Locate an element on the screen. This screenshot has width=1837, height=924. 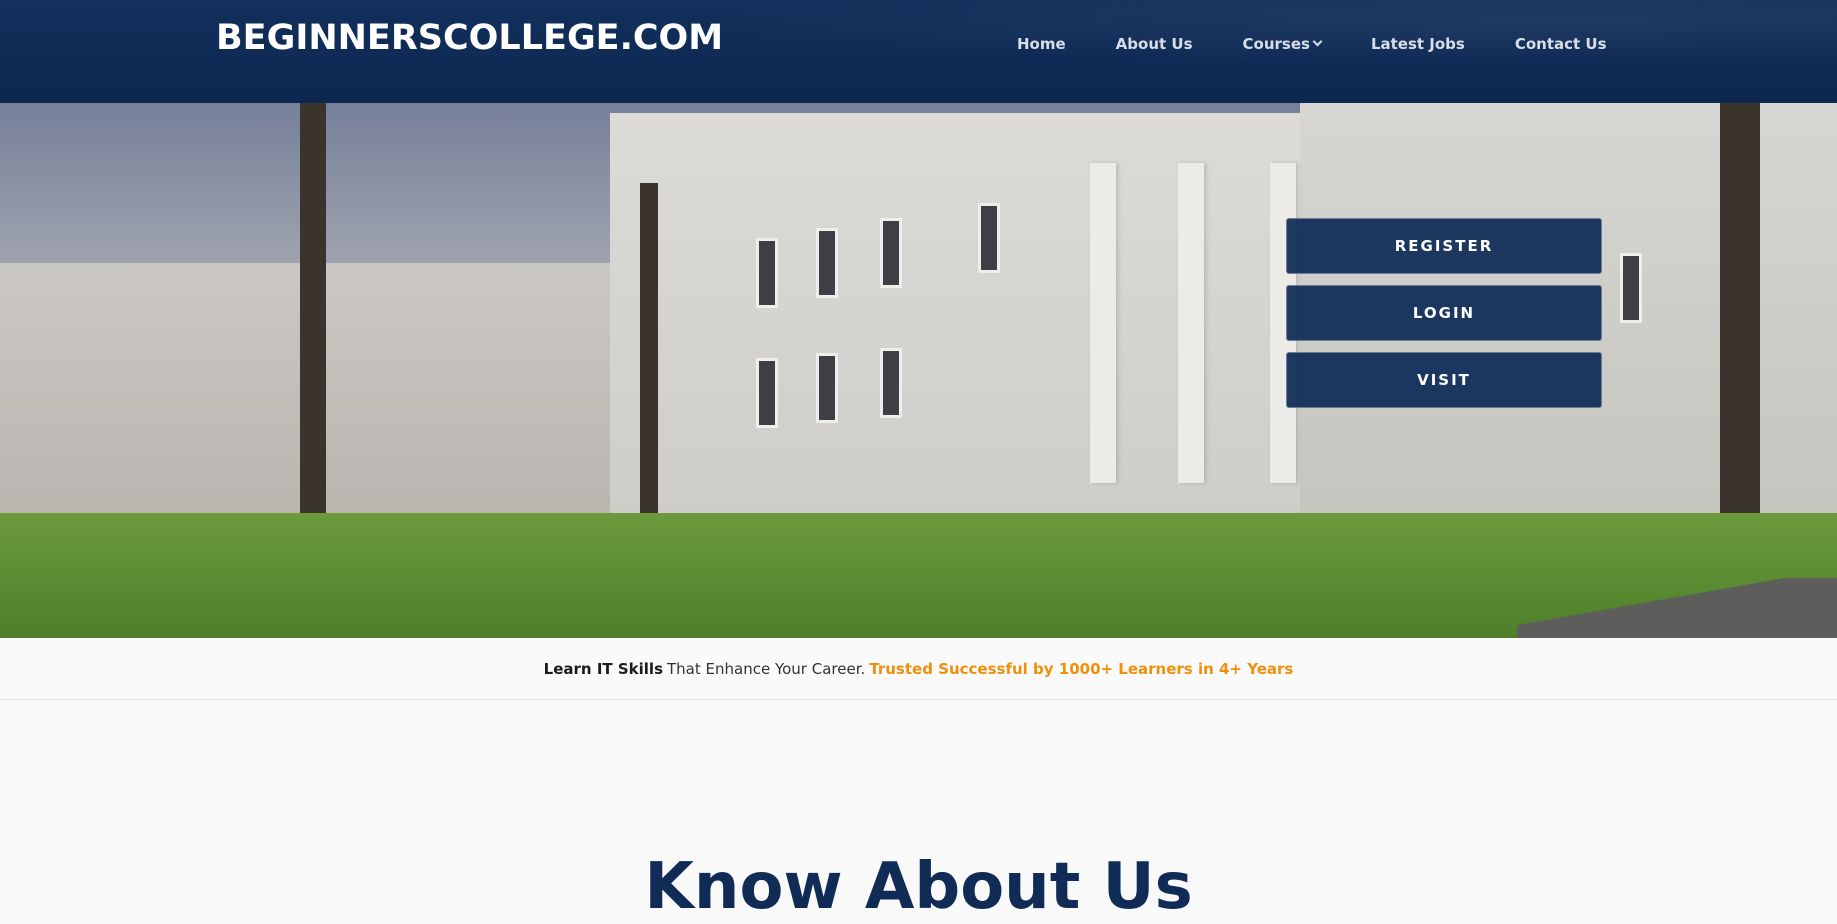
nav-contact-us-label: Contact Us is located at coordinates (1560, 44).